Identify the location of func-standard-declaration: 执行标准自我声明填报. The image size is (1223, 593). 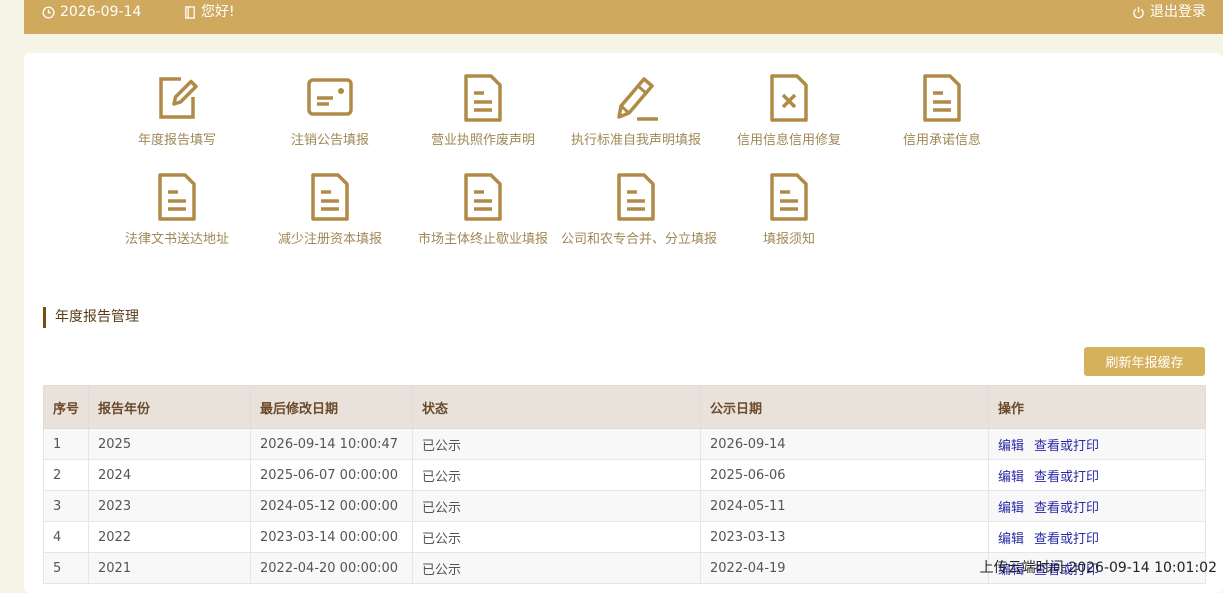
(636, 110).